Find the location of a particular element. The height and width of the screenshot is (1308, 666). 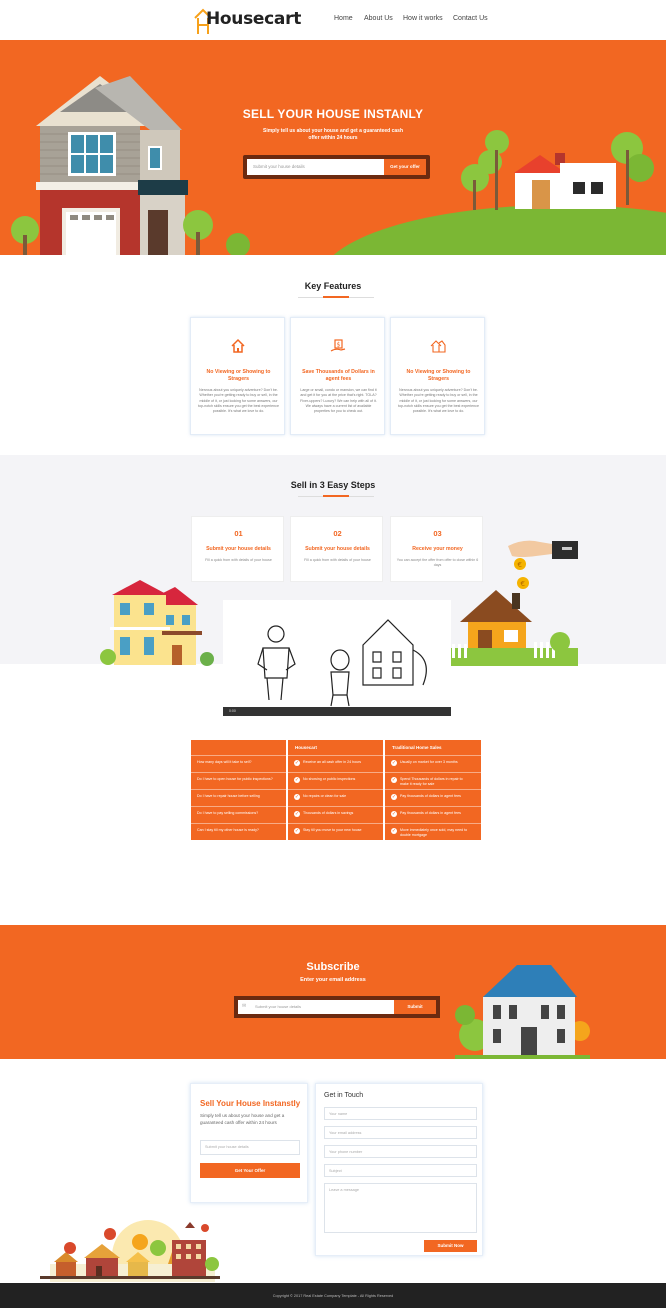

logo: Housecart is located at coordinates (246, 21).